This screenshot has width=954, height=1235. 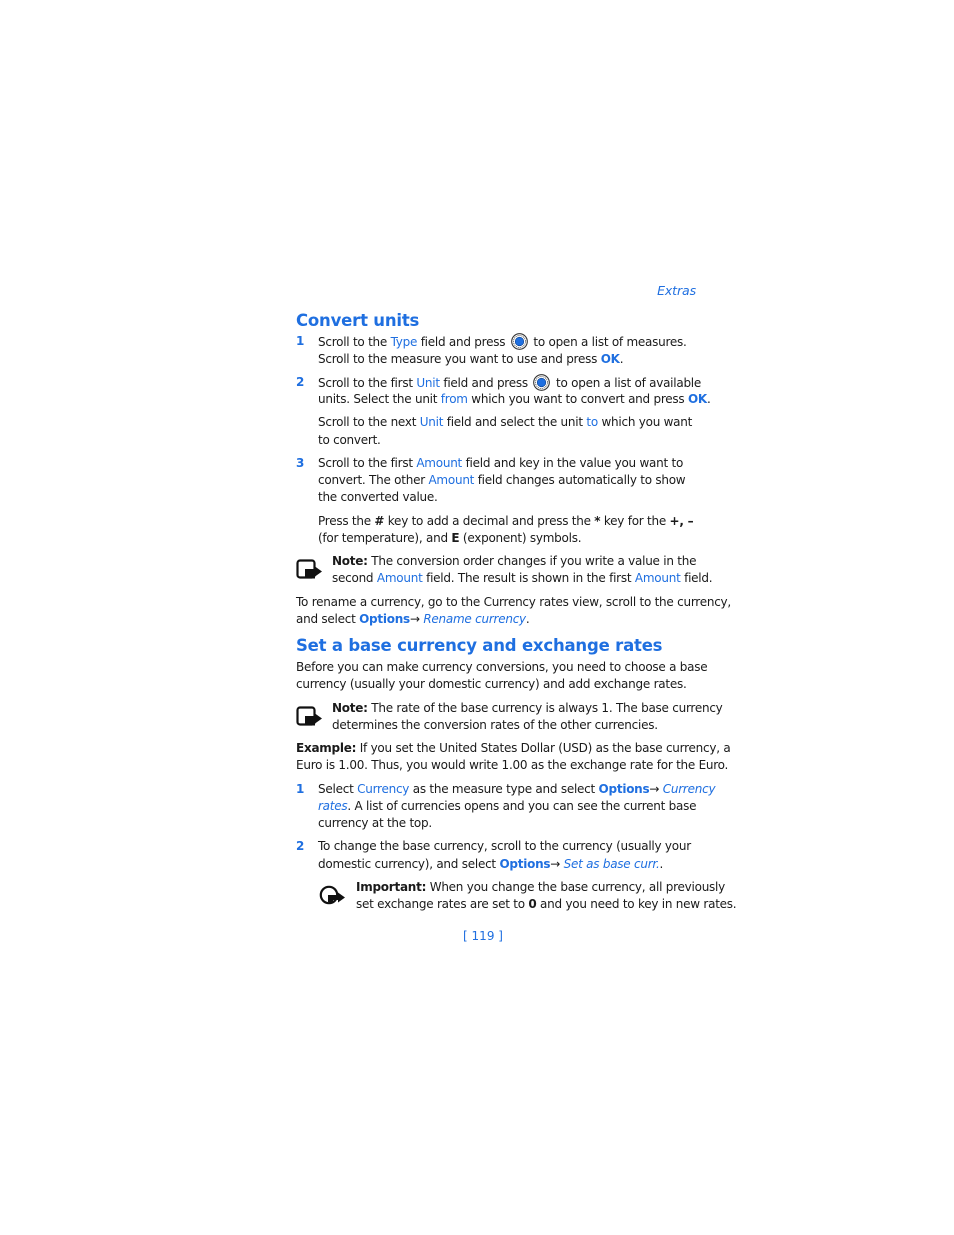 What do you see at coordinates (696, 578) in the screenshot?
I see `text: field.` at bounding box center [696, 578].